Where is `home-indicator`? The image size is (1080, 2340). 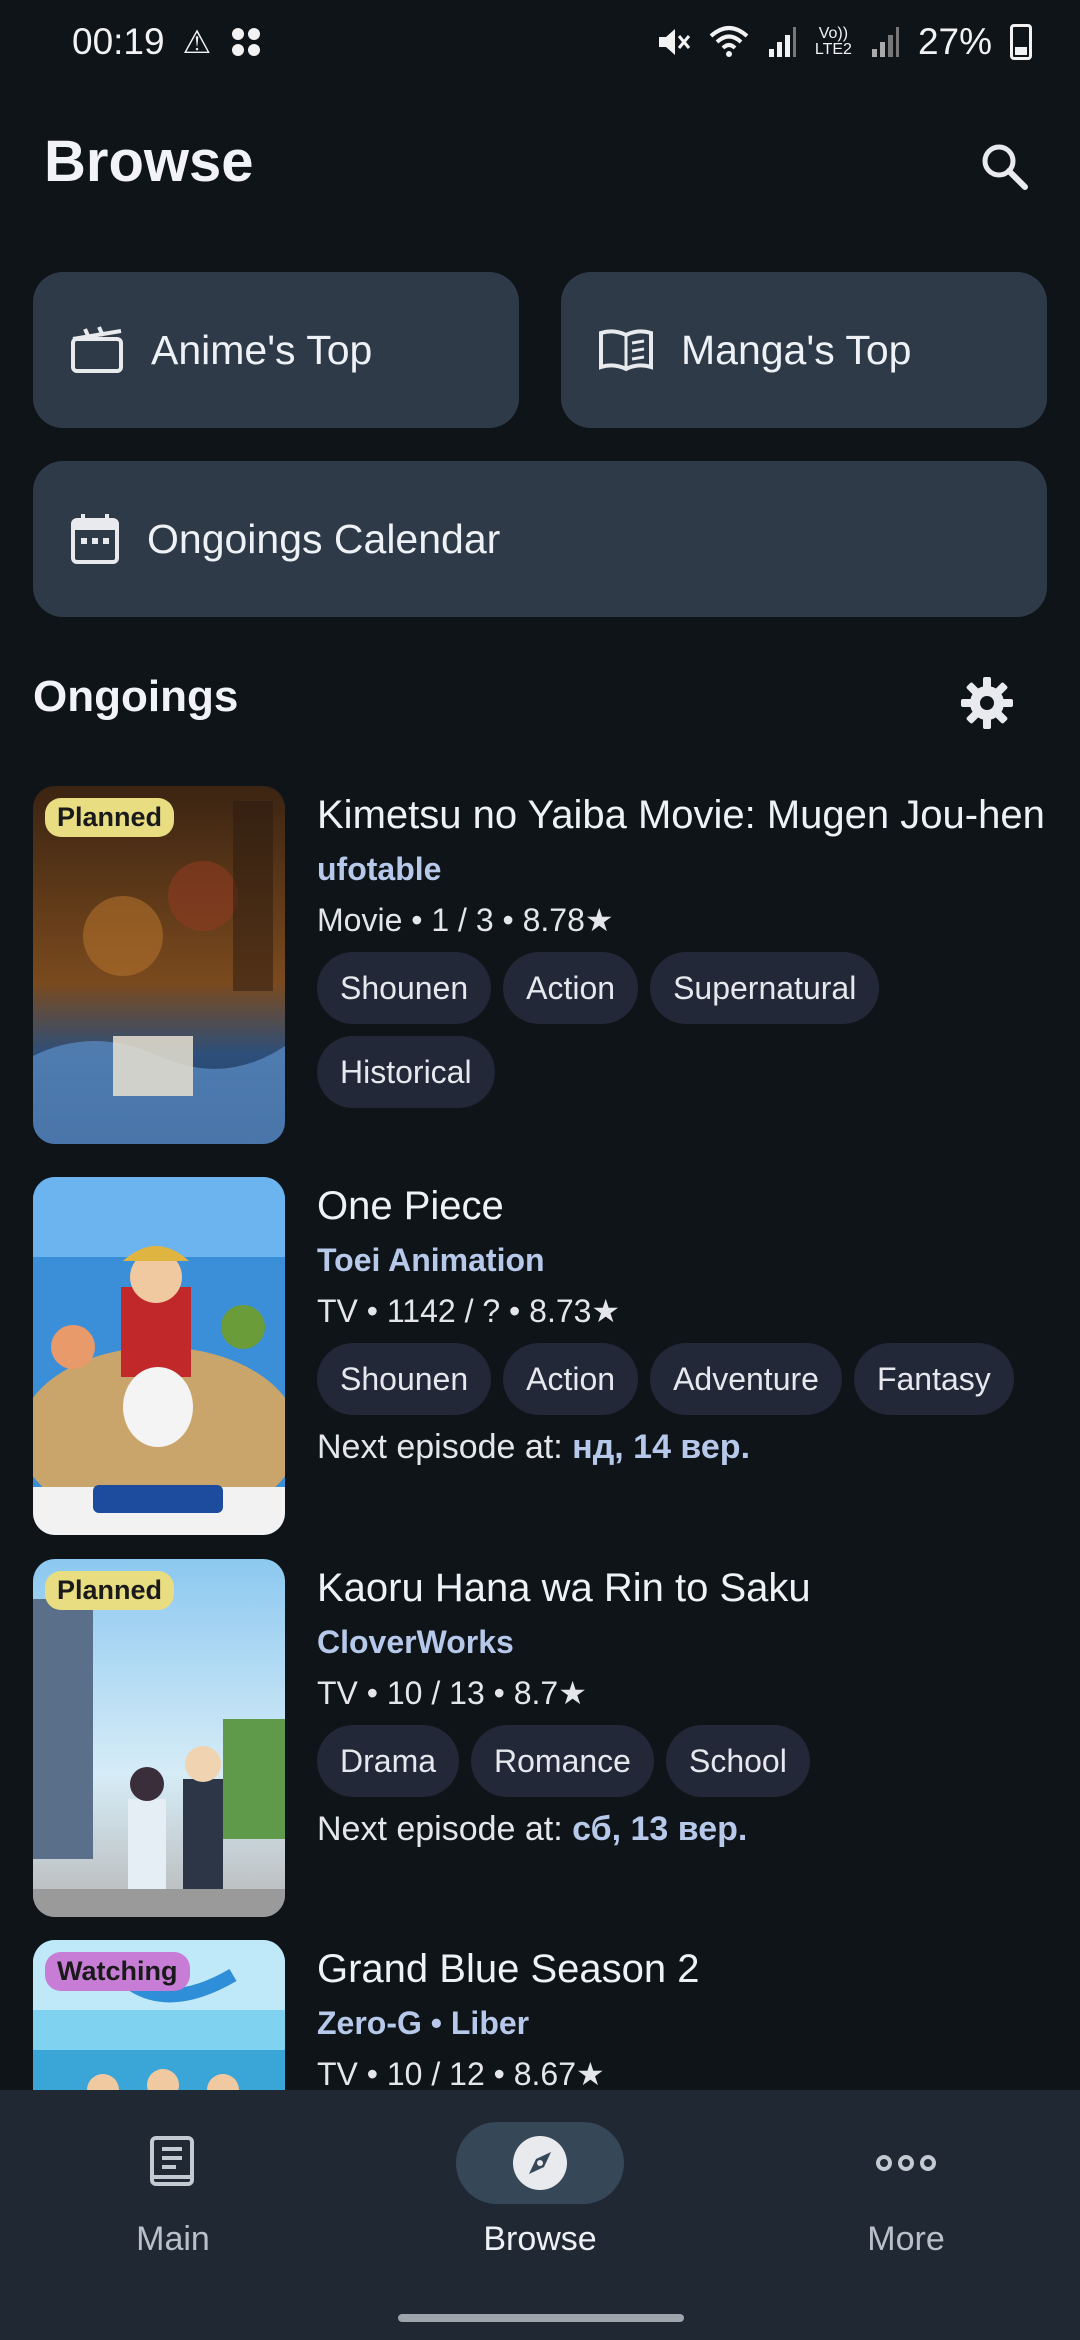 home-indicator is located at coordinates (541, 2318).